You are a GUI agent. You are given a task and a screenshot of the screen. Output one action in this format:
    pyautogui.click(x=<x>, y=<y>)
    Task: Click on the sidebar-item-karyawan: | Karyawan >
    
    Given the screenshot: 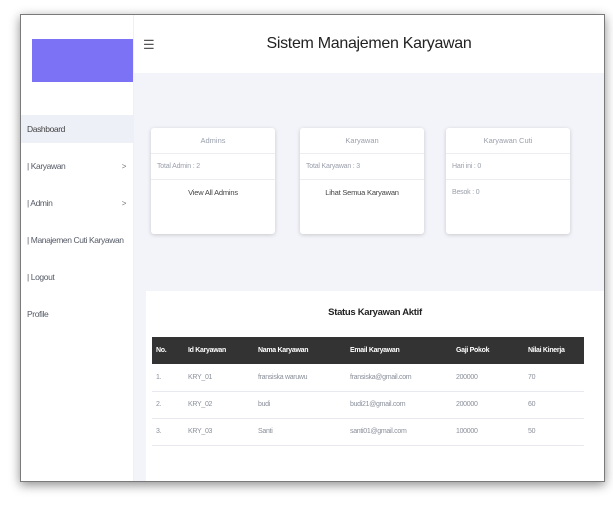 What is the action you would take?
    pyautogui.click(x=77, y=166)
    